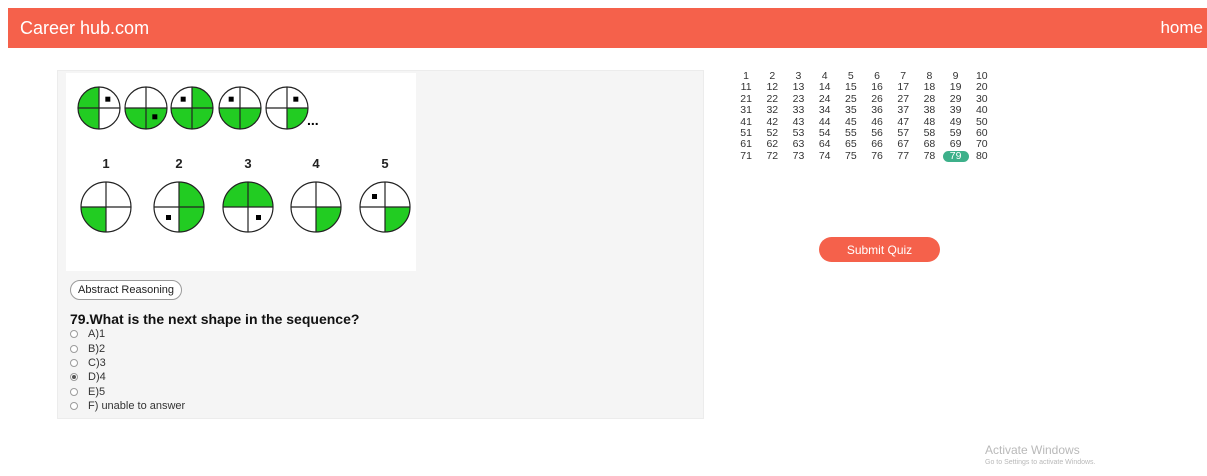 The image size is (1207, 476). Describe the element at coordinates (97, 362) in the screenshot. I see `option-label: C)3` at that location.